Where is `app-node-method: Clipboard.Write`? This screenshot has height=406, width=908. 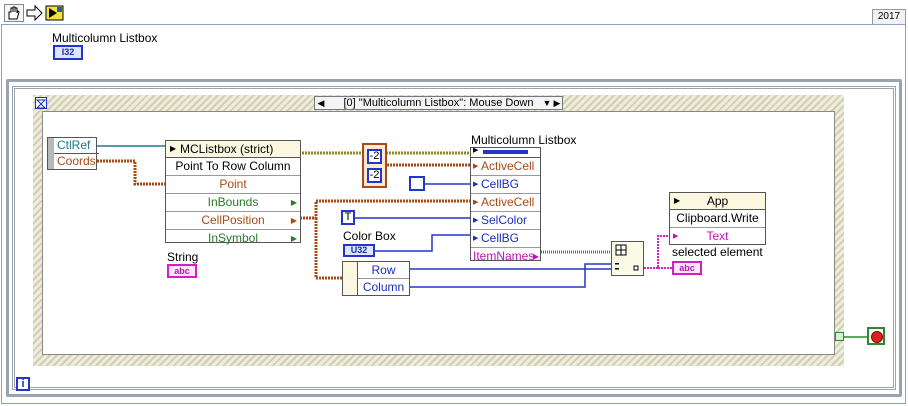 app-node-method: Clipboard.Write is located at coordinates (717, 219).